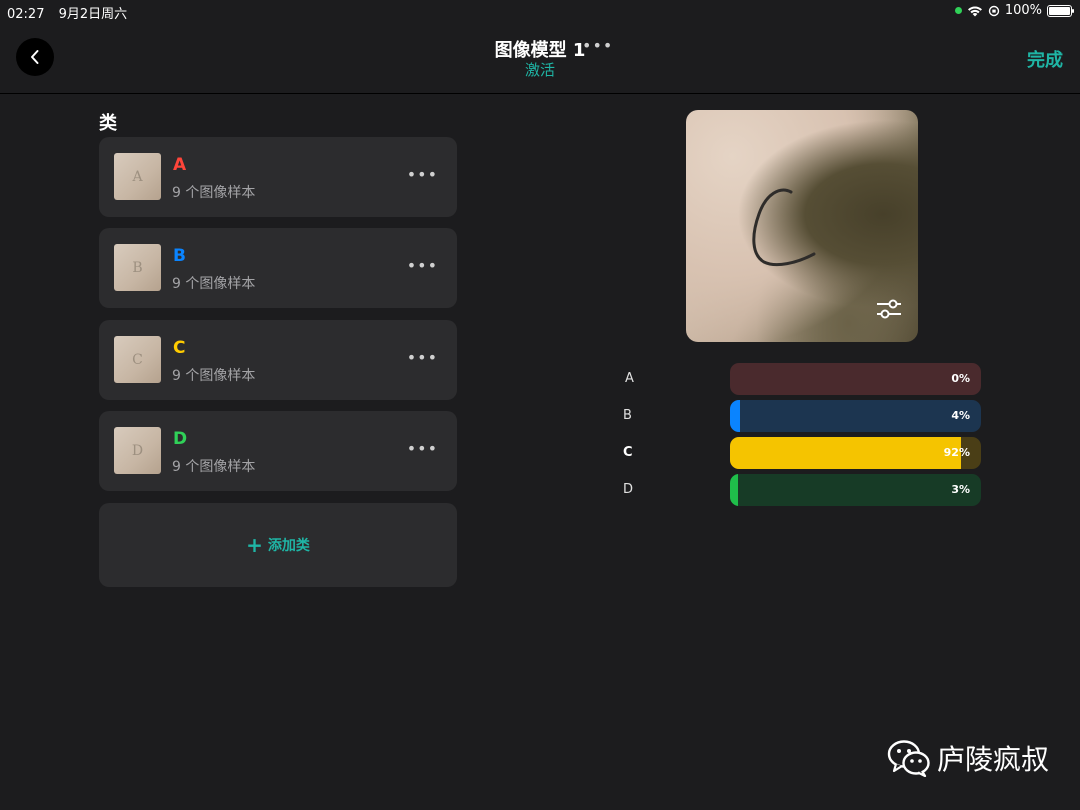 The width and height of the screenshot is (1080, 810). What do you see at coordinates (180, 439) in the screenshot?
I see `class-name: D` at bounding box center [180, 439].